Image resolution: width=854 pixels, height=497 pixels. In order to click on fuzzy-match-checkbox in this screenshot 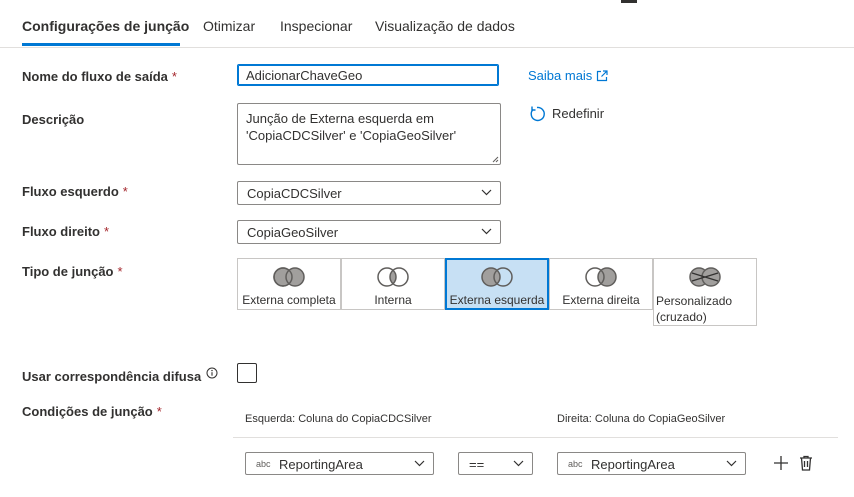, I will do `click(247, 373)`.